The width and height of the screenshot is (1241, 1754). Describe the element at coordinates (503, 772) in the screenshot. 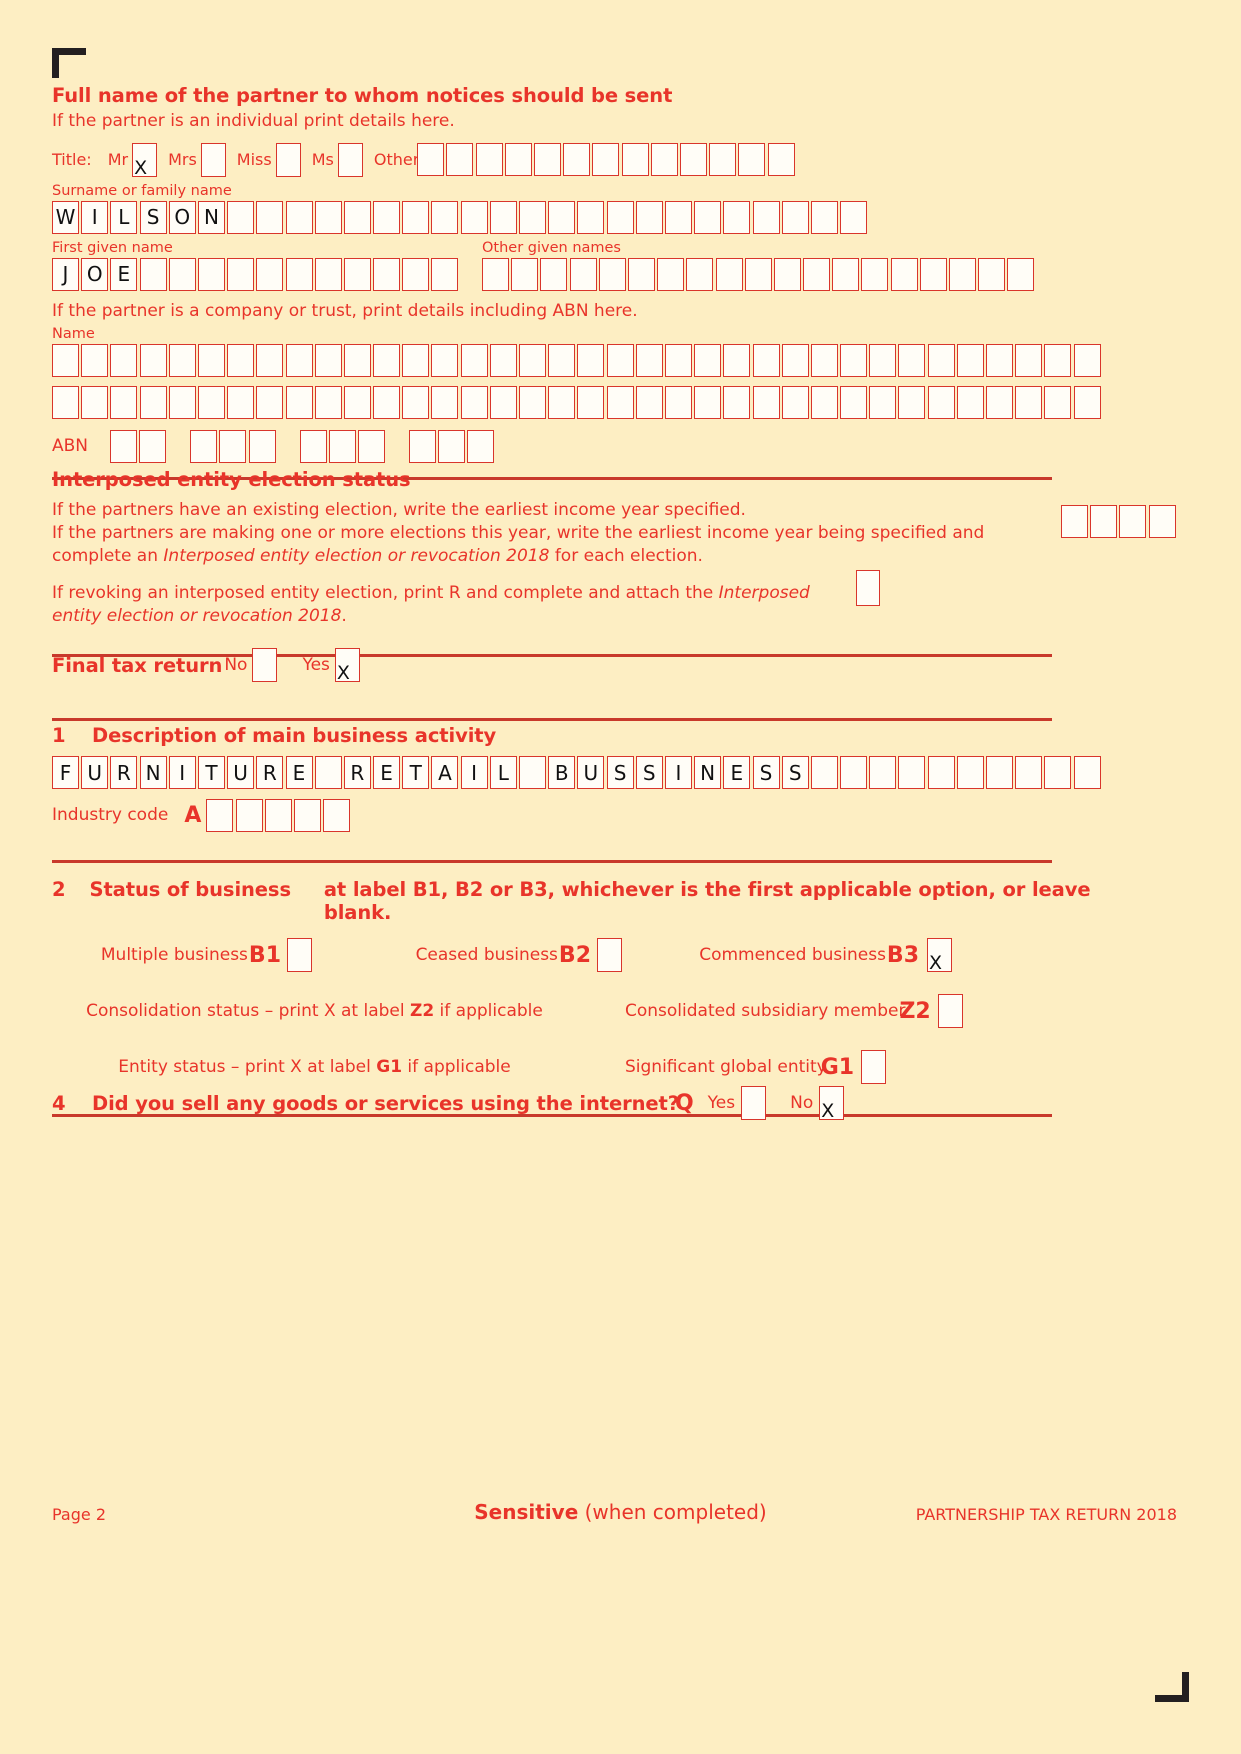

I see `char-box: L` at that location.